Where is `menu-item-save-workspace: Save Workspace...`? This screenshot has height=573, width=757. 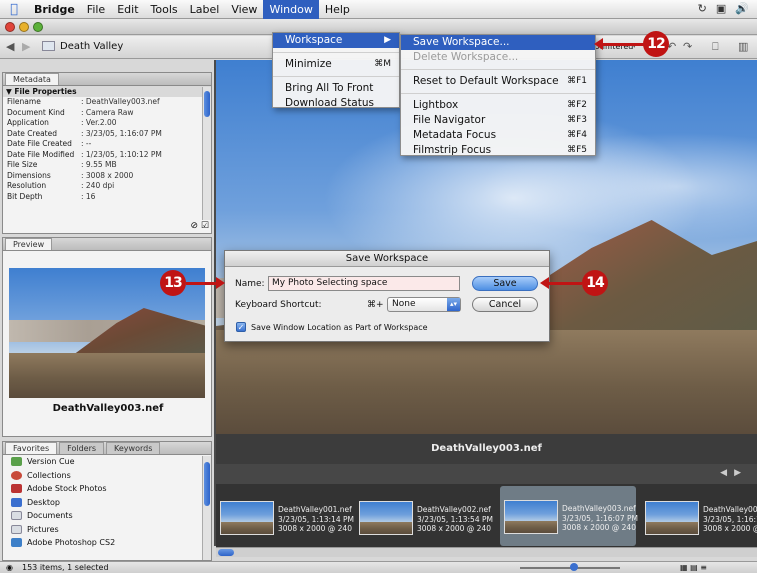 menu-item-save-workspace: Save Workspace... is located at coordinates (498, 42).